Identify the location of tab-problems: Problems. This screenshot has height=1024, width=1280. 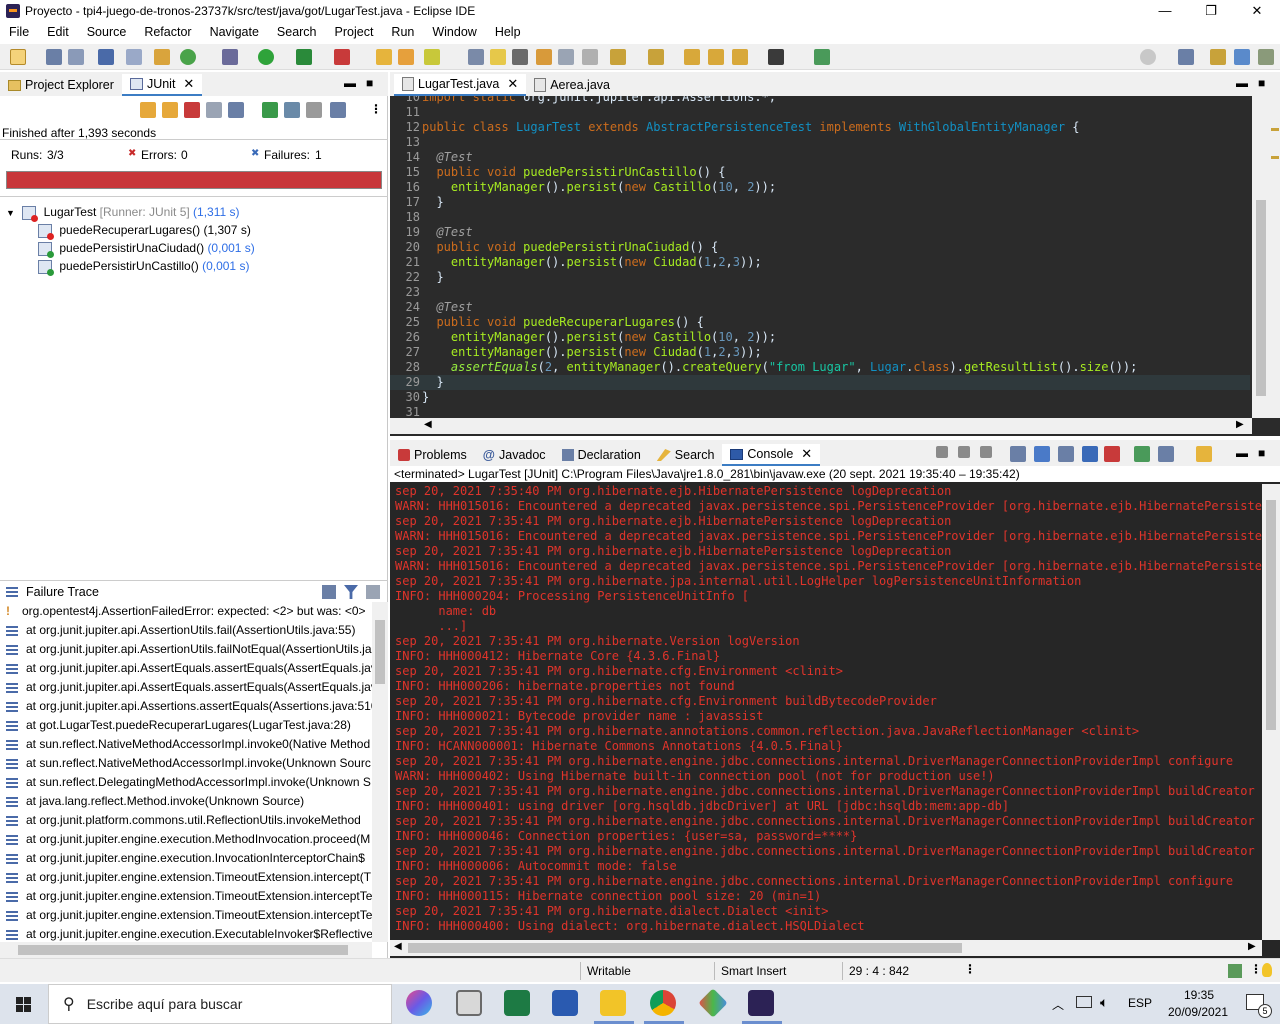
(432, 455).